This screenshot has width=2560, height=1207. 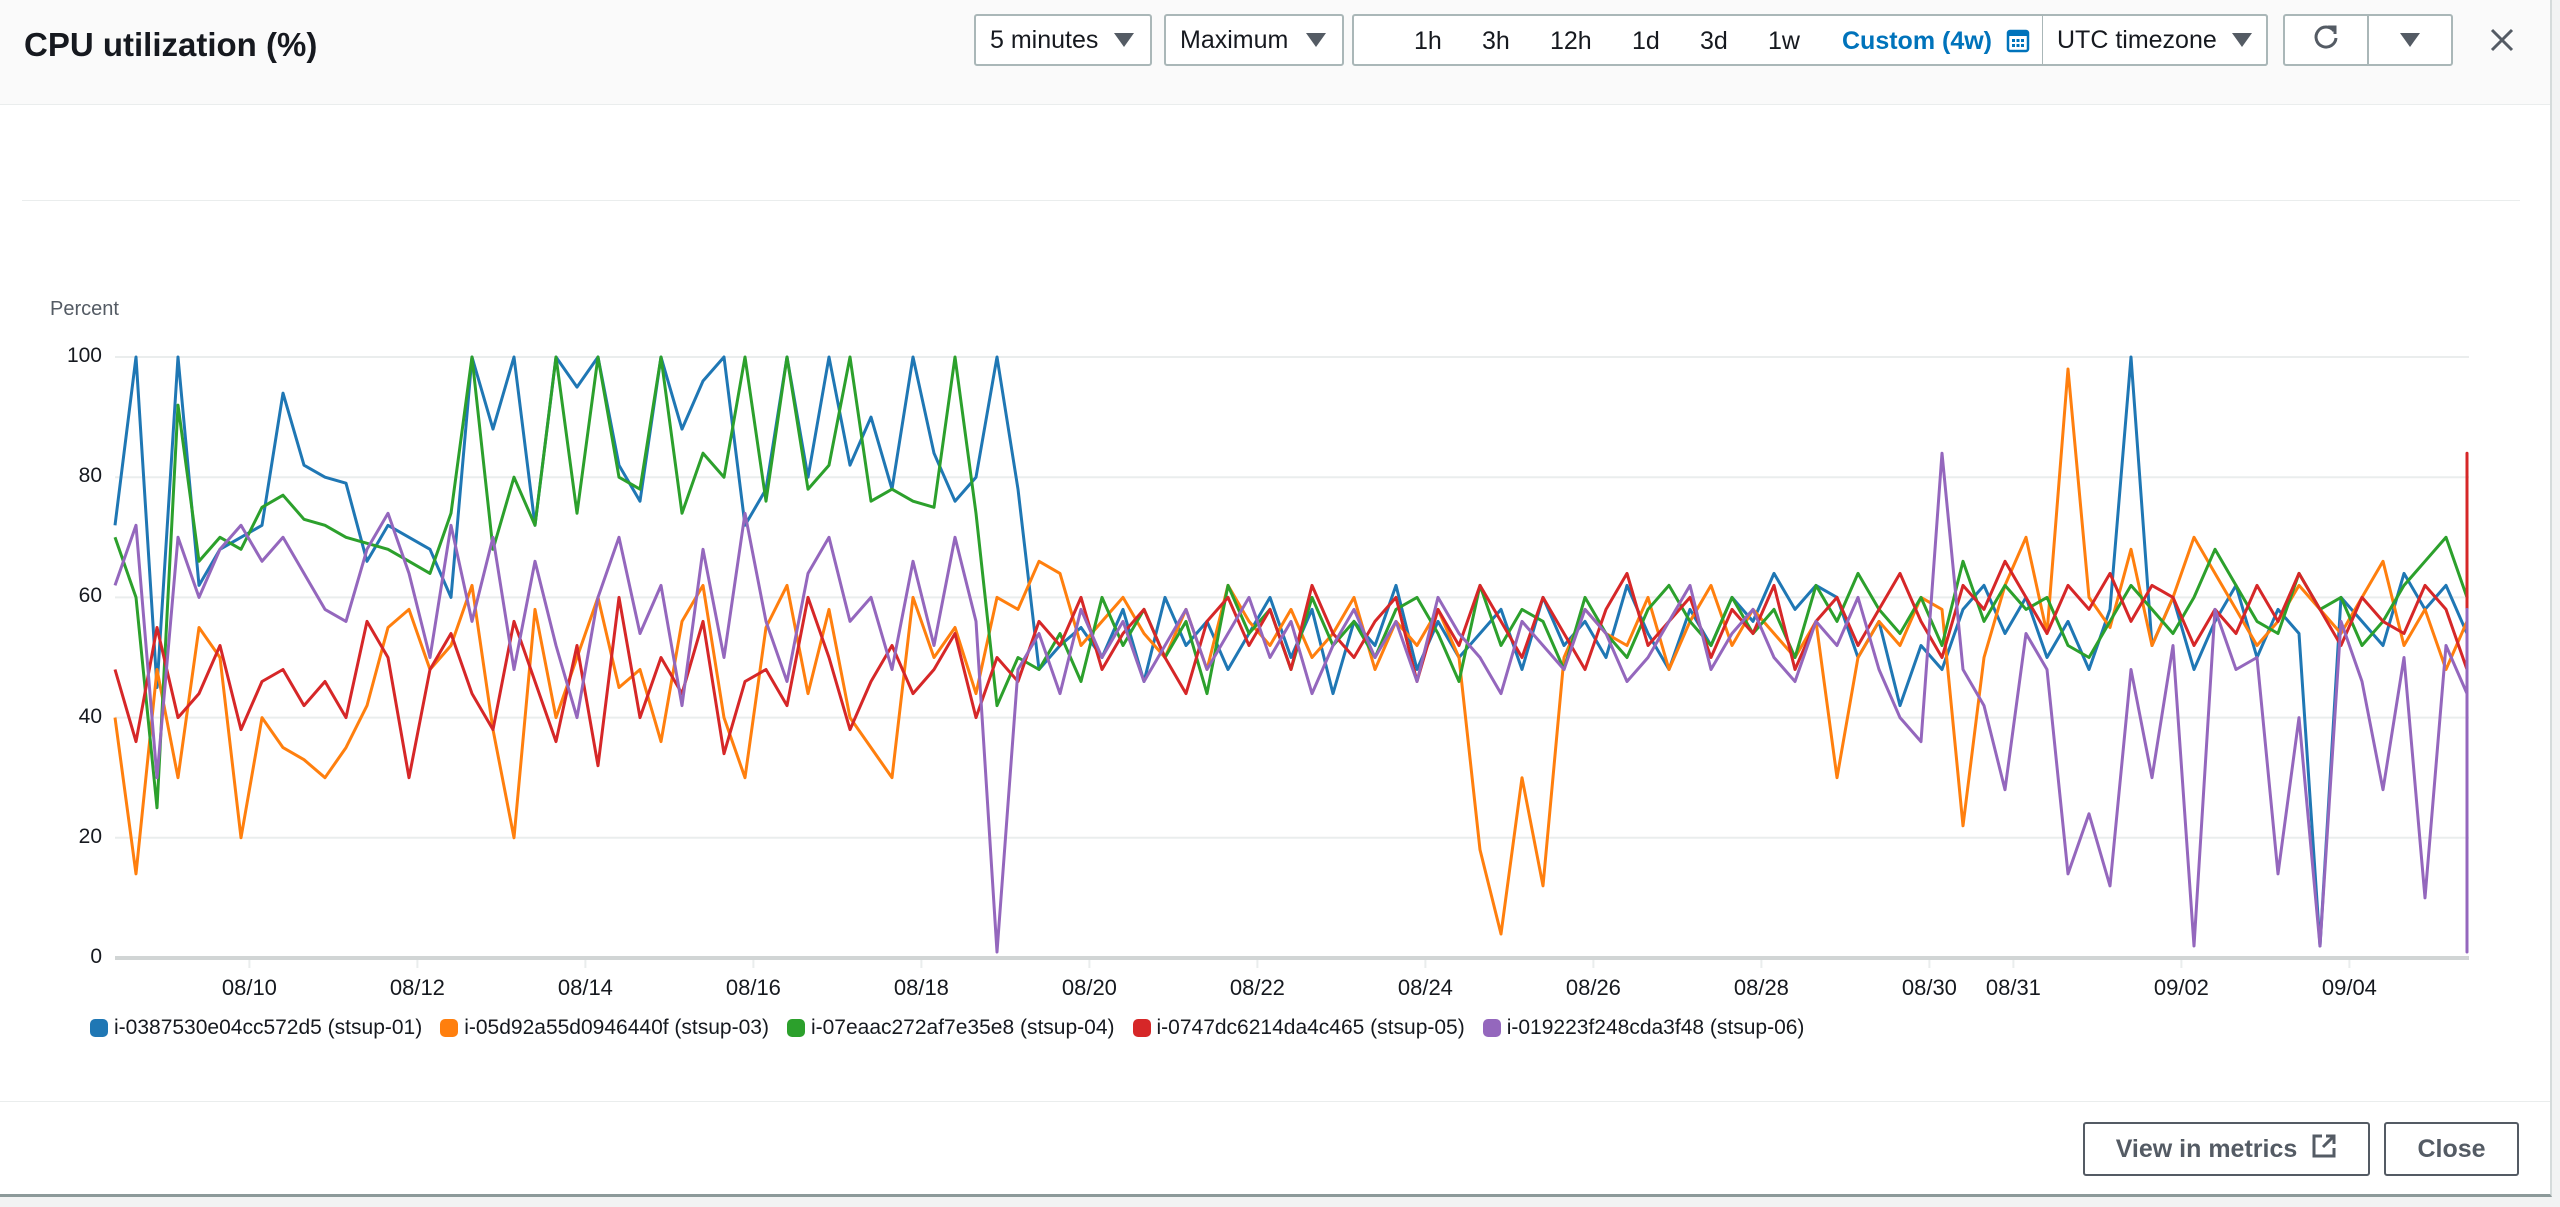 I want to click on legend-label: i-07eaac272af7e35e8 (stsup-04), so click(x=962, y=1027).